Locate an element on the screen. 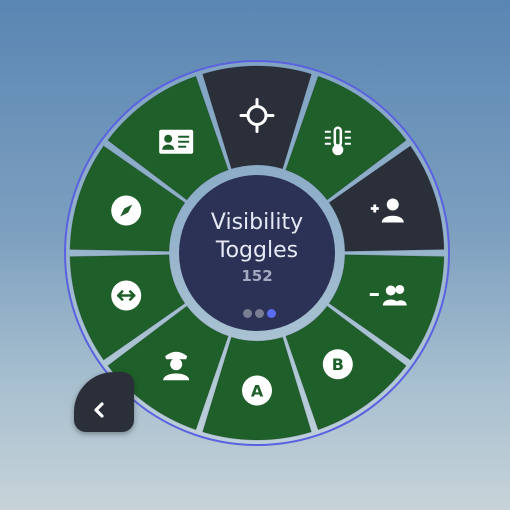  back-button is located at coordinates (104, 402).